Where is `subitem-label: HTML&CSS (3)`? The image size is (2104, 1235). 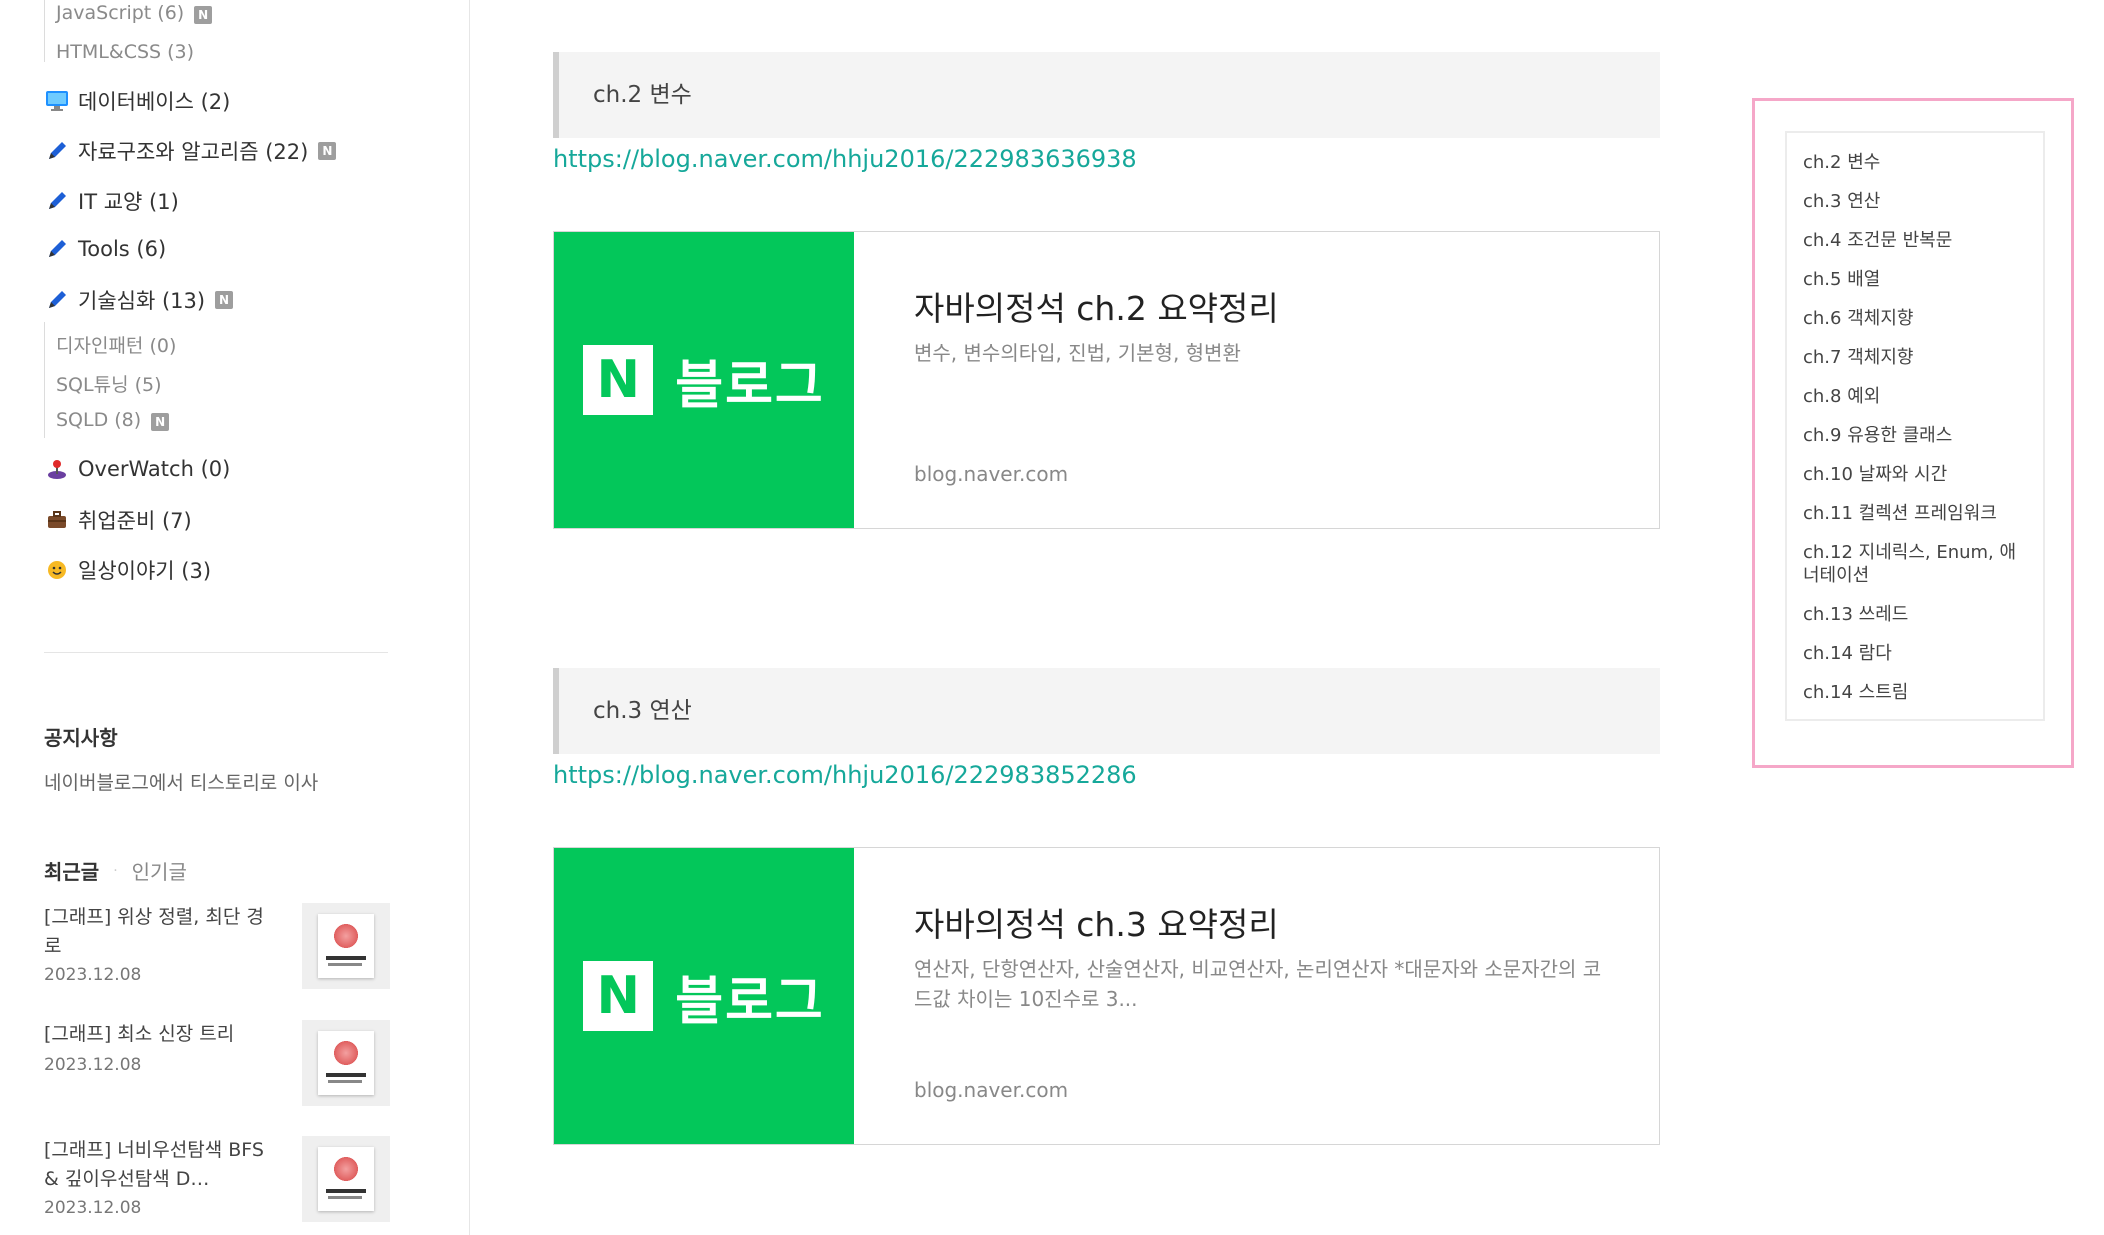
subitem-label: HTML&CSS (3) is located at coordinates (125, 52).